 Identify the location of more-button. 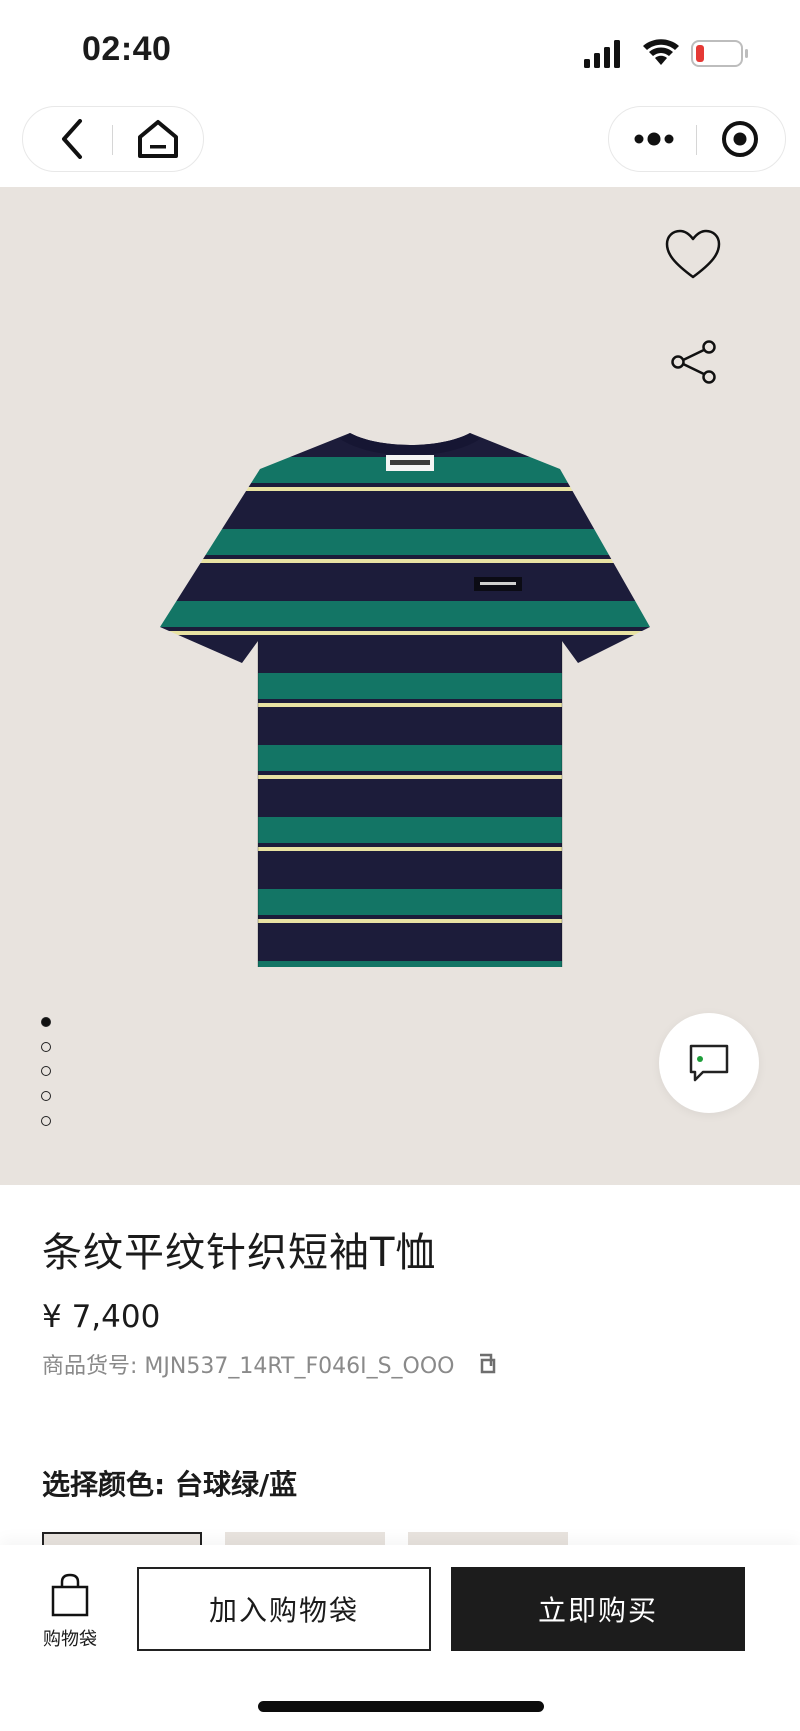
(654, 139).